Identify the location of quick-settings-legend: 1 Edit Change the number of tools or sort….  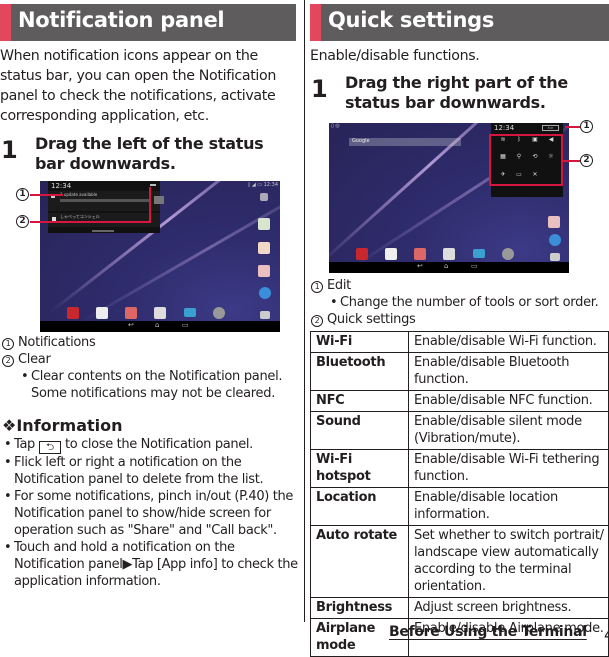
(460, 302).